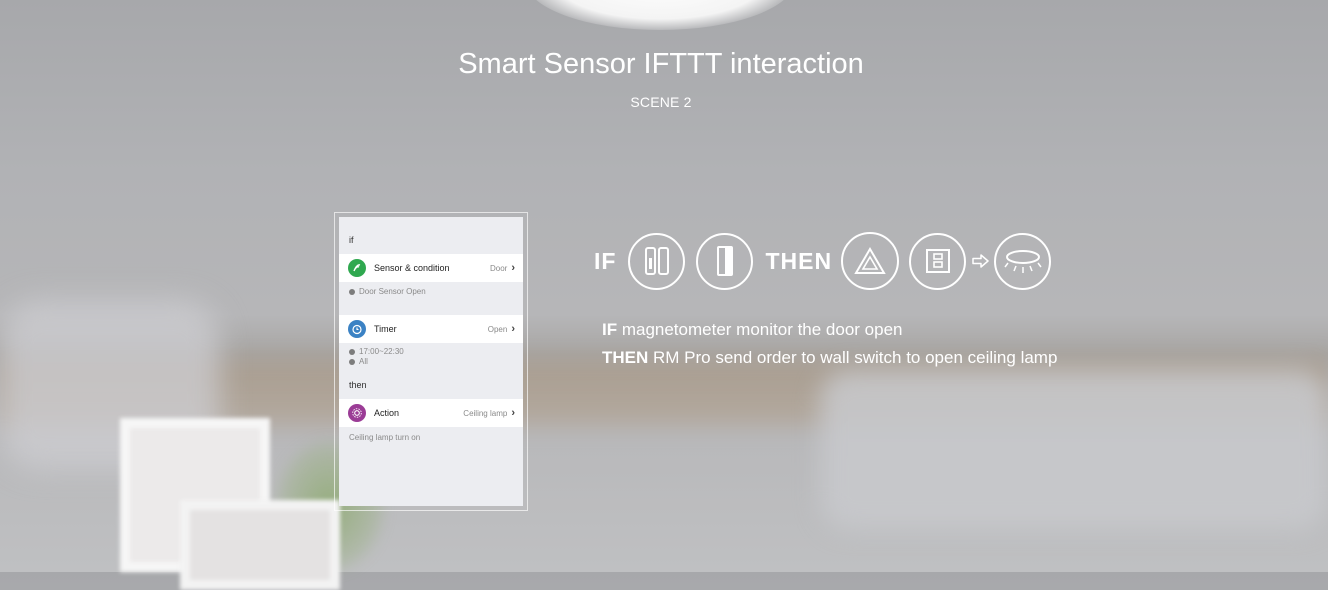 The width and height of the screenshot is (1328, 590). Describe the element at coordinates (357, 413) in the screenshot. I see `action-icon` at that location.